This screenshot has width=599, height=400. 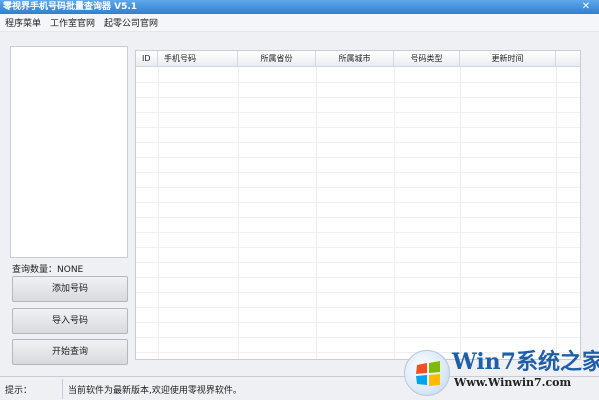 I want to click on query-count-label: 查询数量：NONE, so click(x=48, y=270).